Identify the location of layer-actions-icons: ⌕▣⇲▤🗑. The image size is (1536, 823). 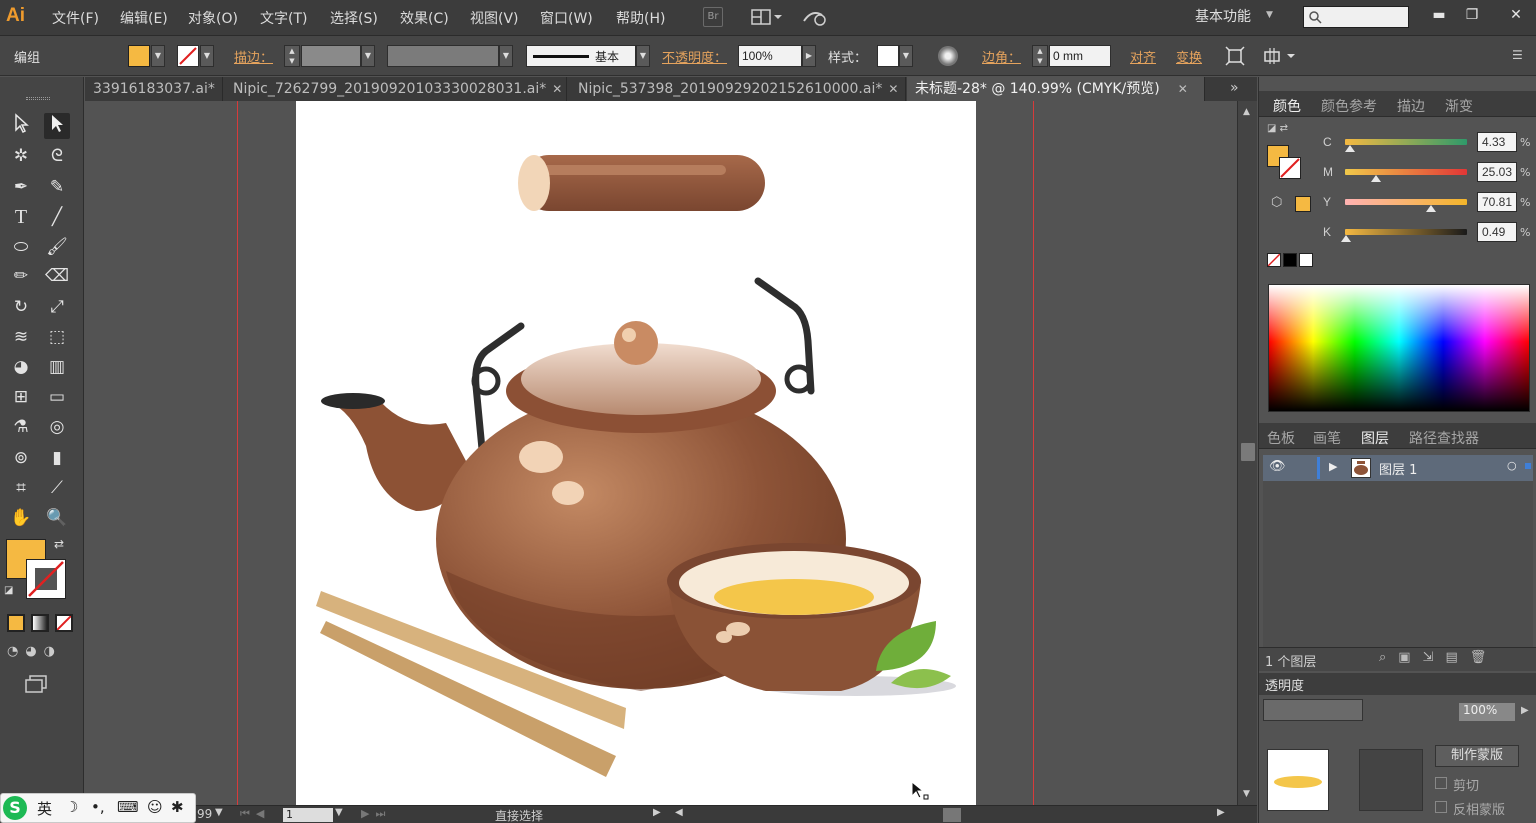
(1438, 657).